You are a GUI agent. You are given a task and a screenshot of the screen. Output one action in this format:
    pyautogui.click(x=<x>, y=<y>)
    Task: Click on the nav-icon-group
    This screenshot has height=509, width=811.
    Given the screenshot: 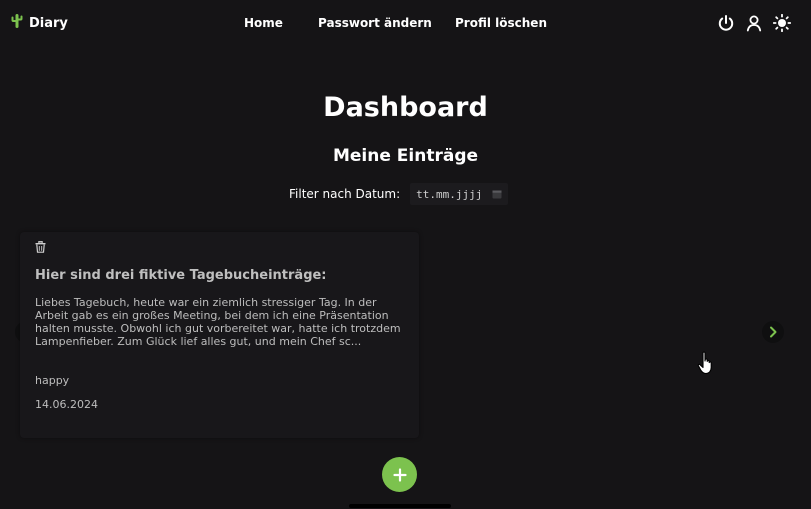 What is the action you would take?
    pyautogui.click(x=754, y=23)
    